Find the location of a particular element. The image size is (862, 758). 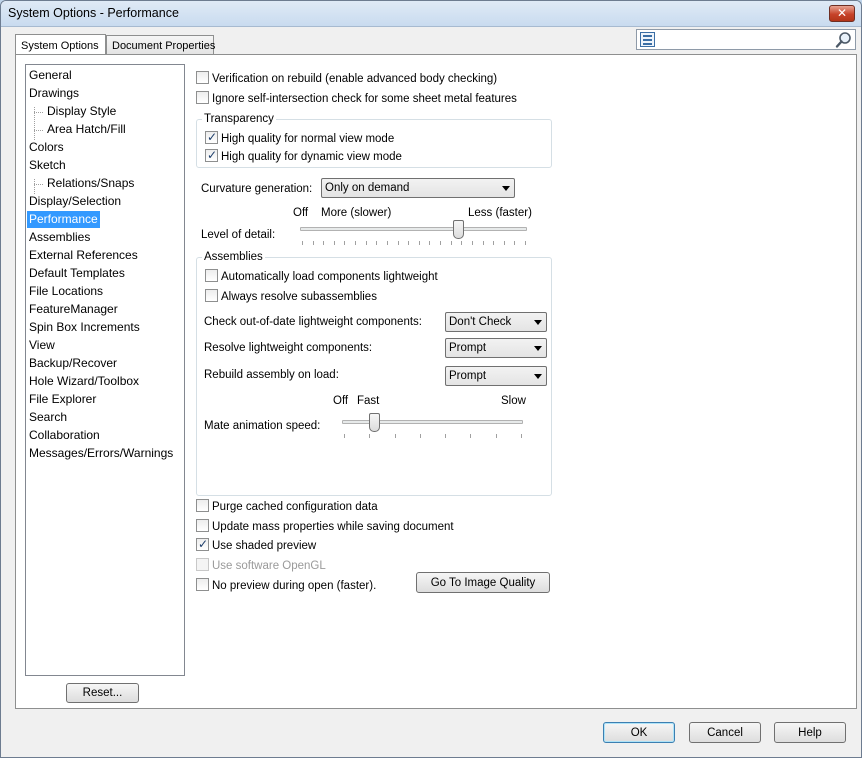

transparency-normal-option: High quality for normal view mode is located at coordinates (300, 138).